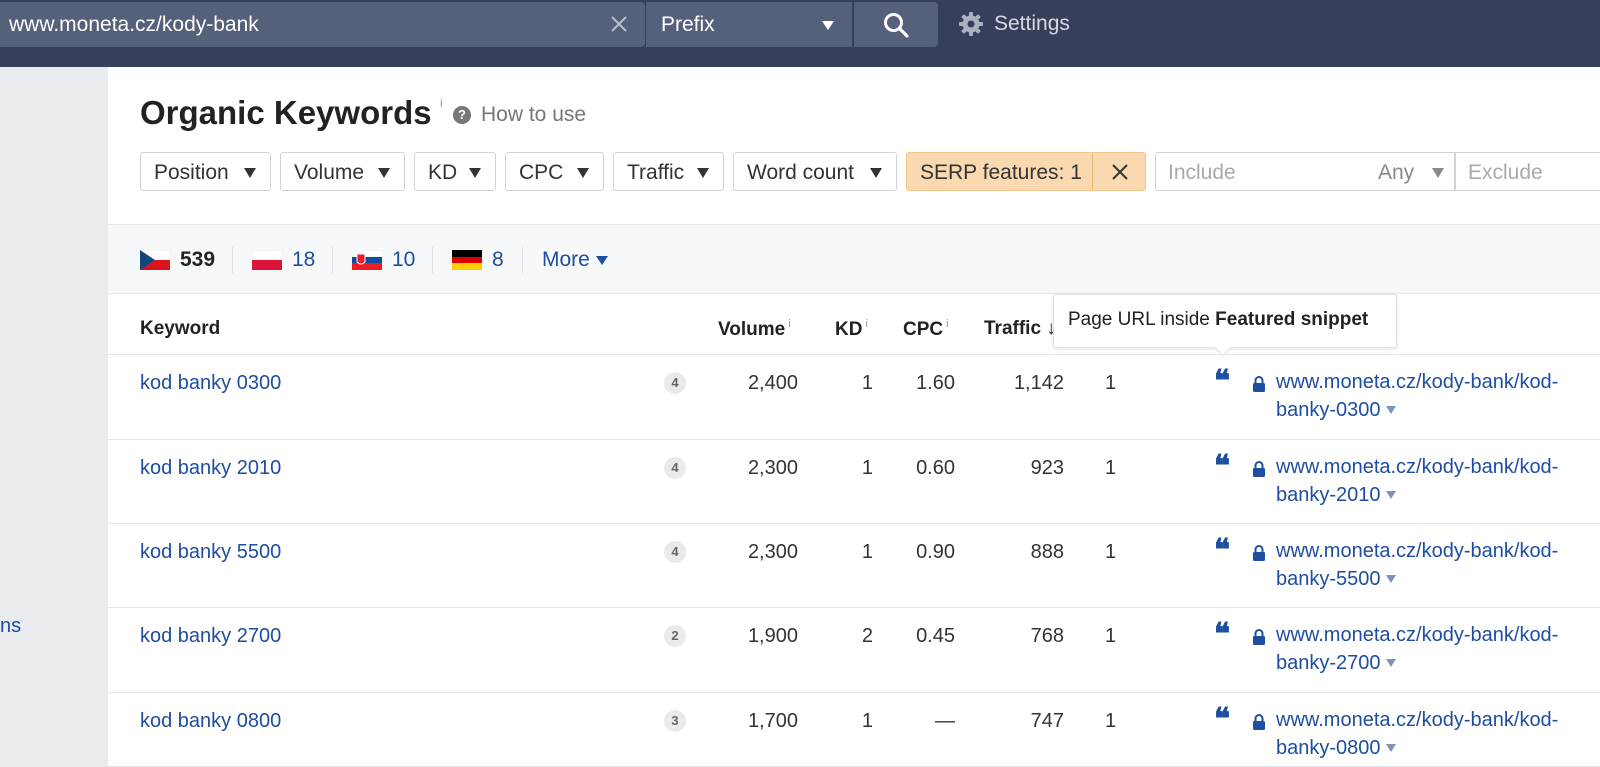 The image size is (1600, 767). I want to click on filter-volume: Volume, so click(342, 171).